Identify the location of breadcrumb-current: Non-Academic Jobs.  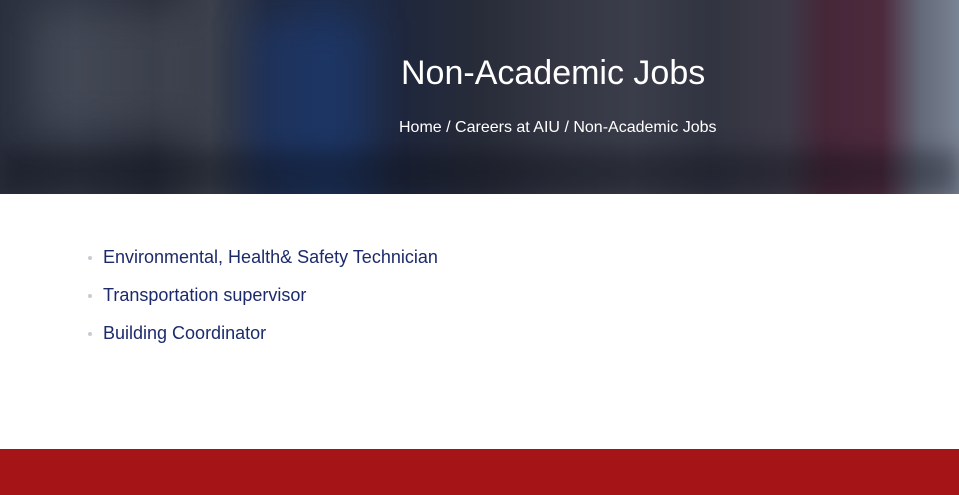
(645, 127).